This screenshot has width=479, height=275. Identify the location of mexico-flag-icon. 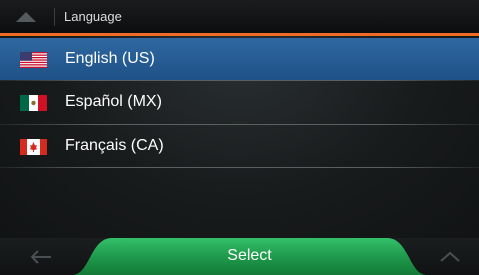
(33, 103).